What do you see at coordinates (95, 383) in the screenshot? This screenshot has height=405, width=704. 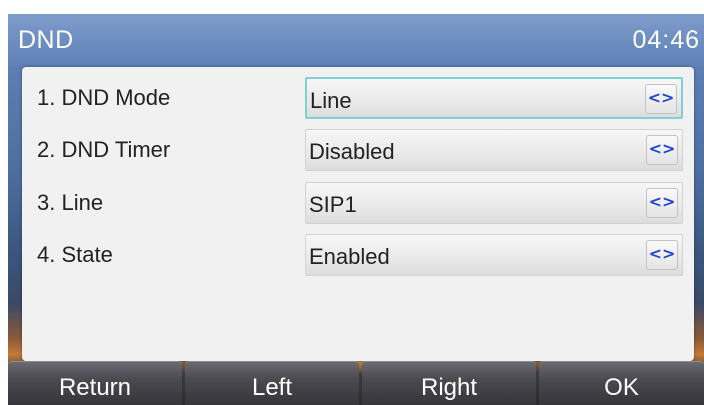 I see `return-softkey: Return` at bounding box center [95, 383].